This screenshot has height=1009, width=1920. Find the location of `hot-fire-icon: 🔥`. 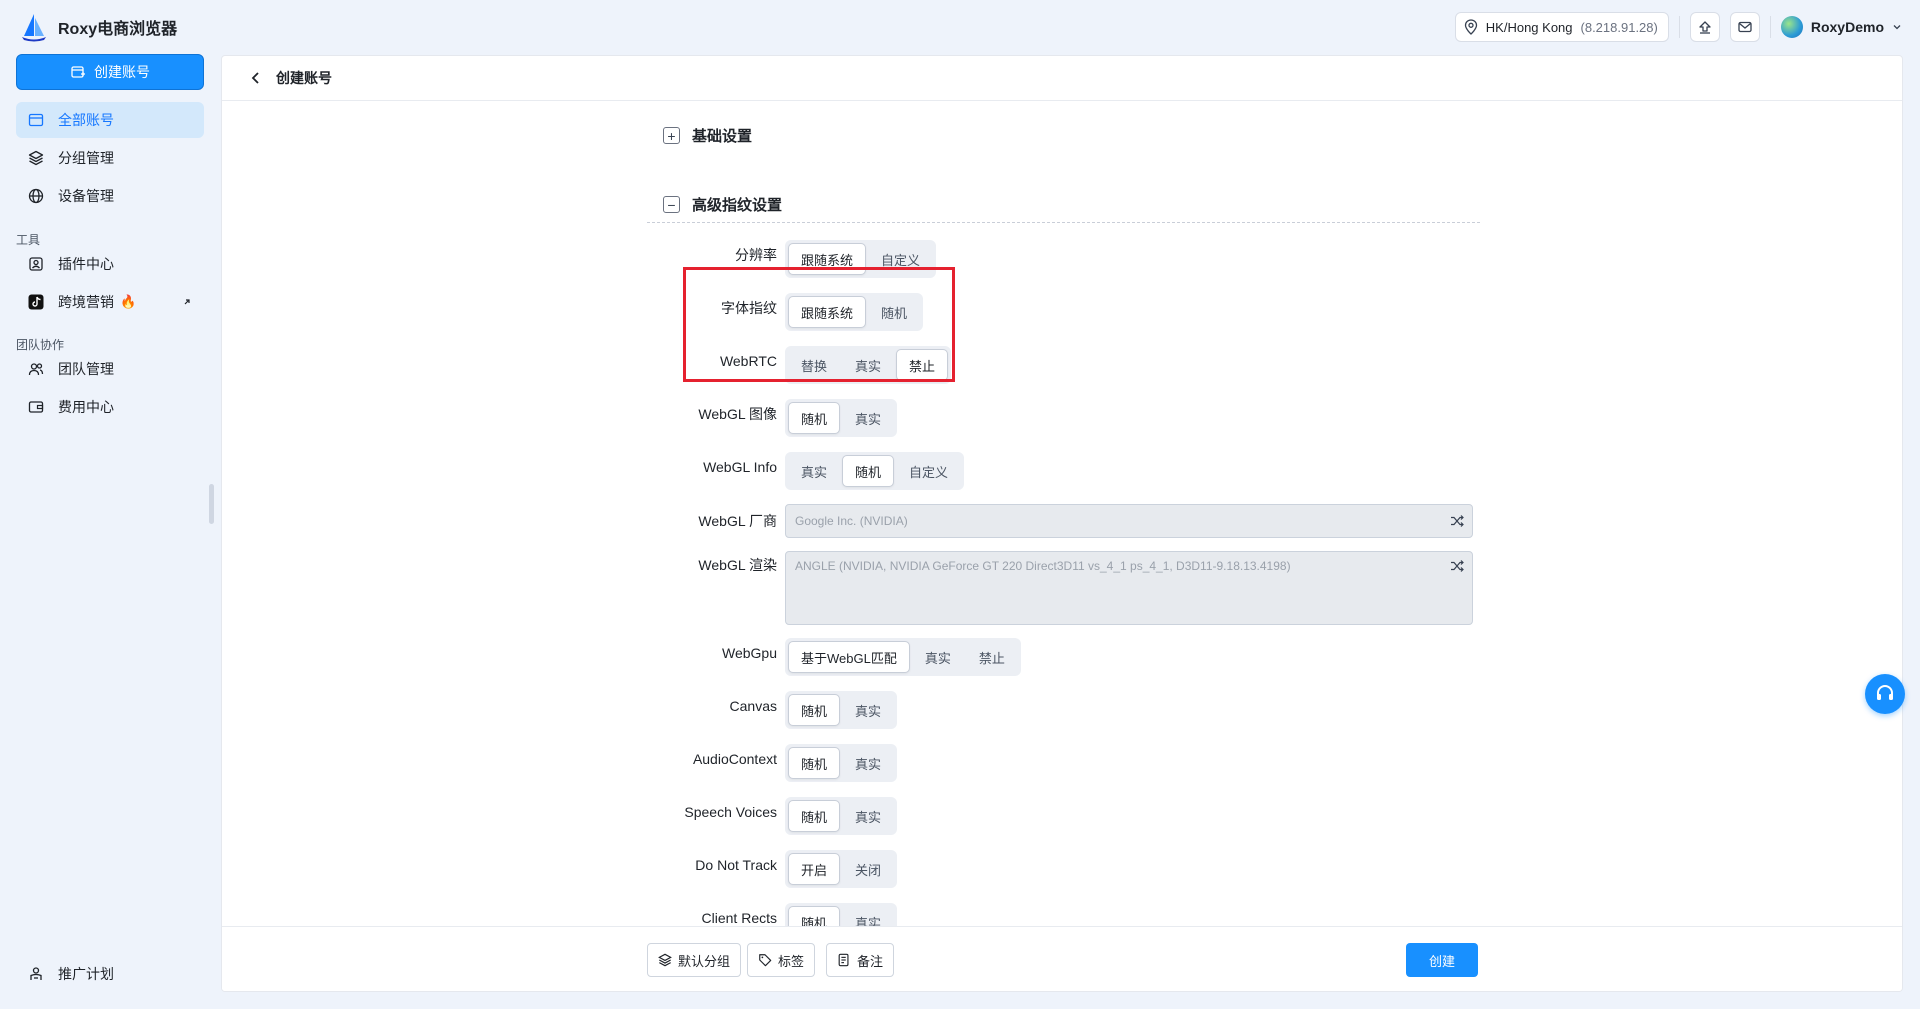

hot-fire-icon: 🔥 is located at coordinates (128, 301).